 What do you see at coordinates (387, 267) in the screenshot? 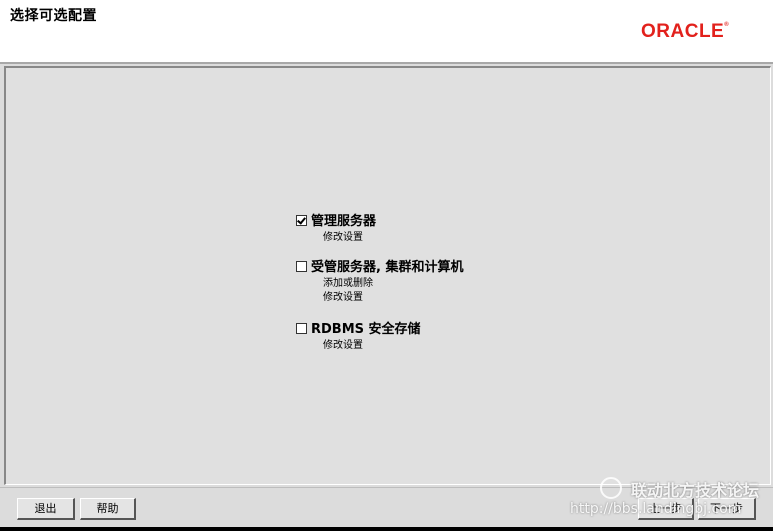
I see `option-label: 受管服务器, 集群和计算机` at bounding box center [387, 267].